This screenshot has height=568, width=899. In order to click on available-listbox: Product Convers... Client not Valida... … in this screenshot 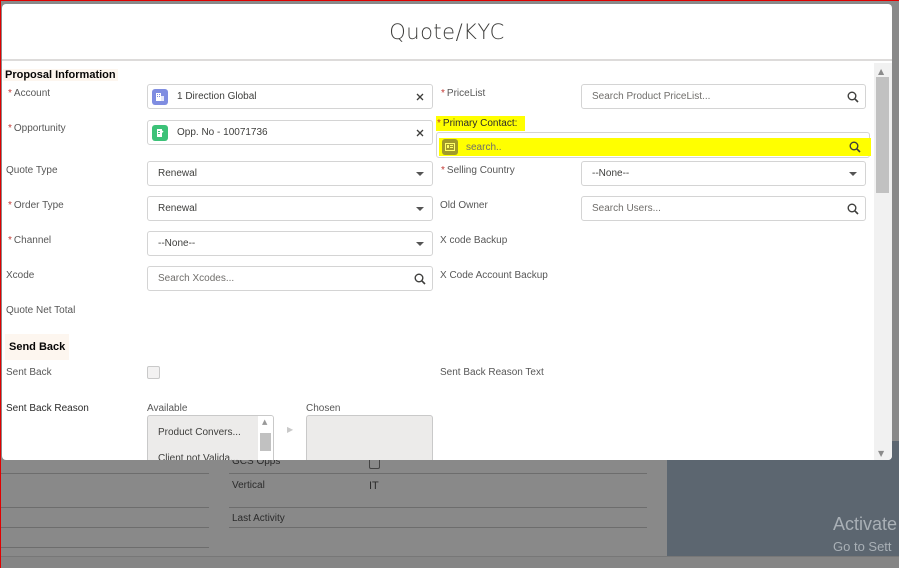, I will do `click(210, 437)`.